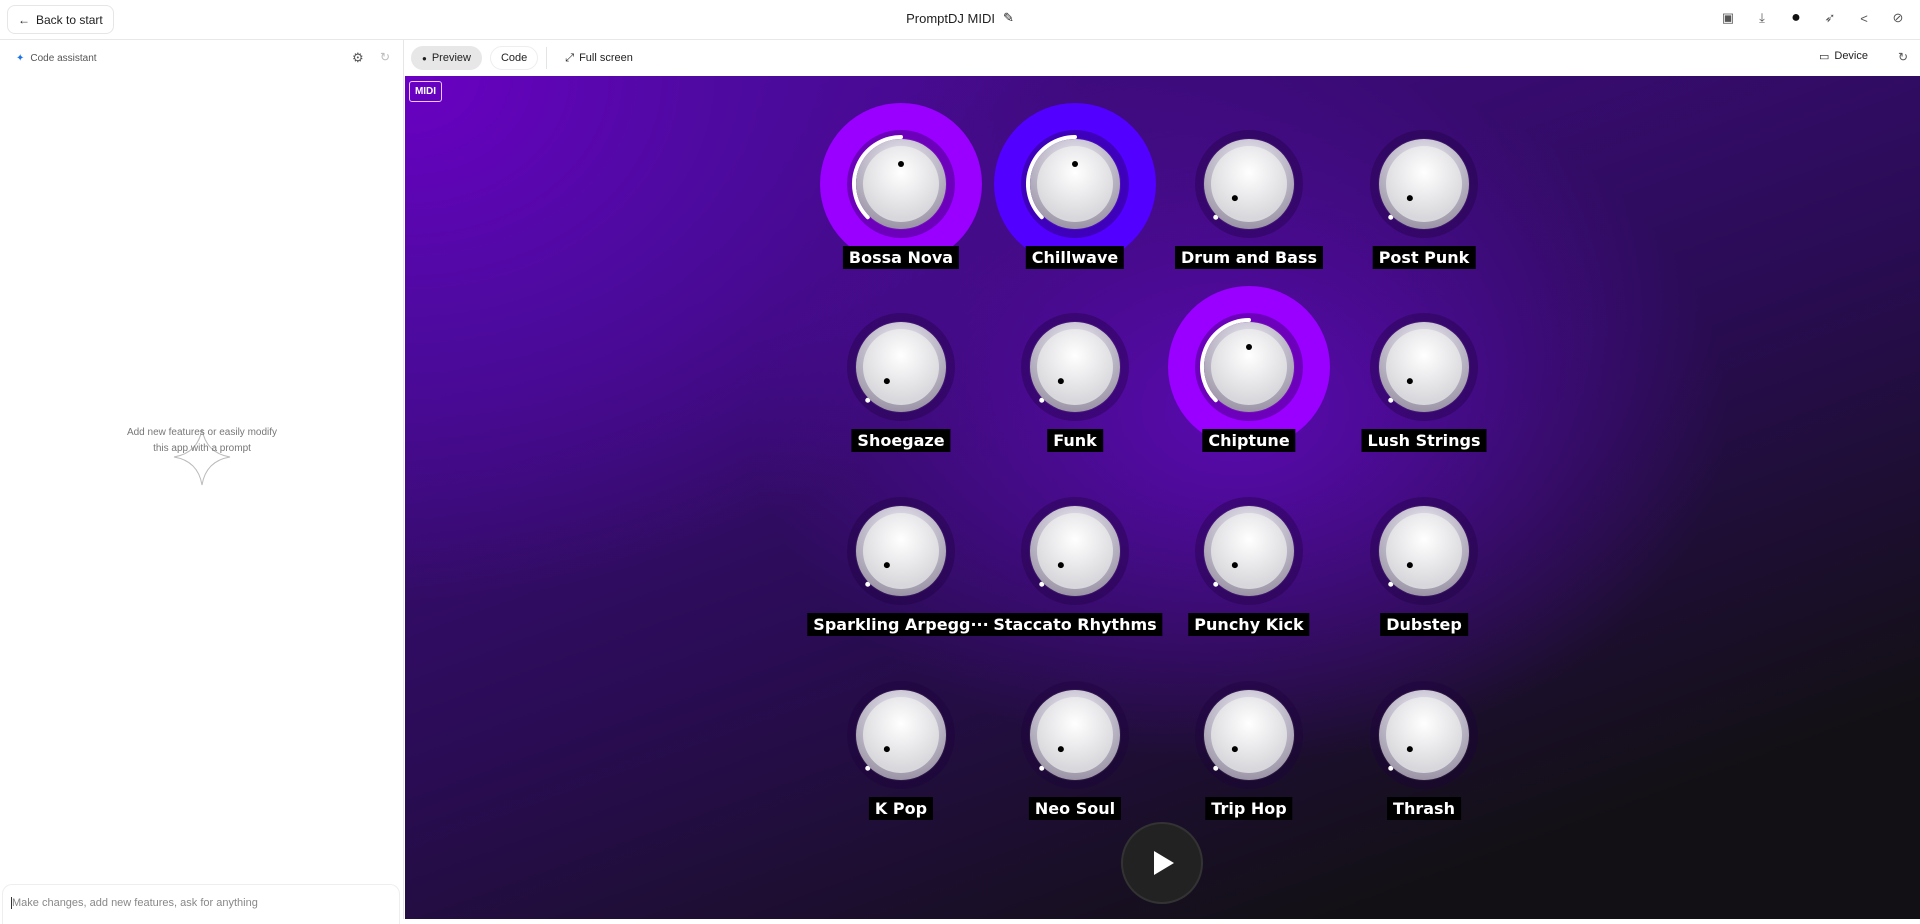 Image resolution: width=1920 pixels, height=924 pixels. Describe the element at coordinates (20, 58) in the screenshot. I see `sparkle-icon: ✦` at that location.